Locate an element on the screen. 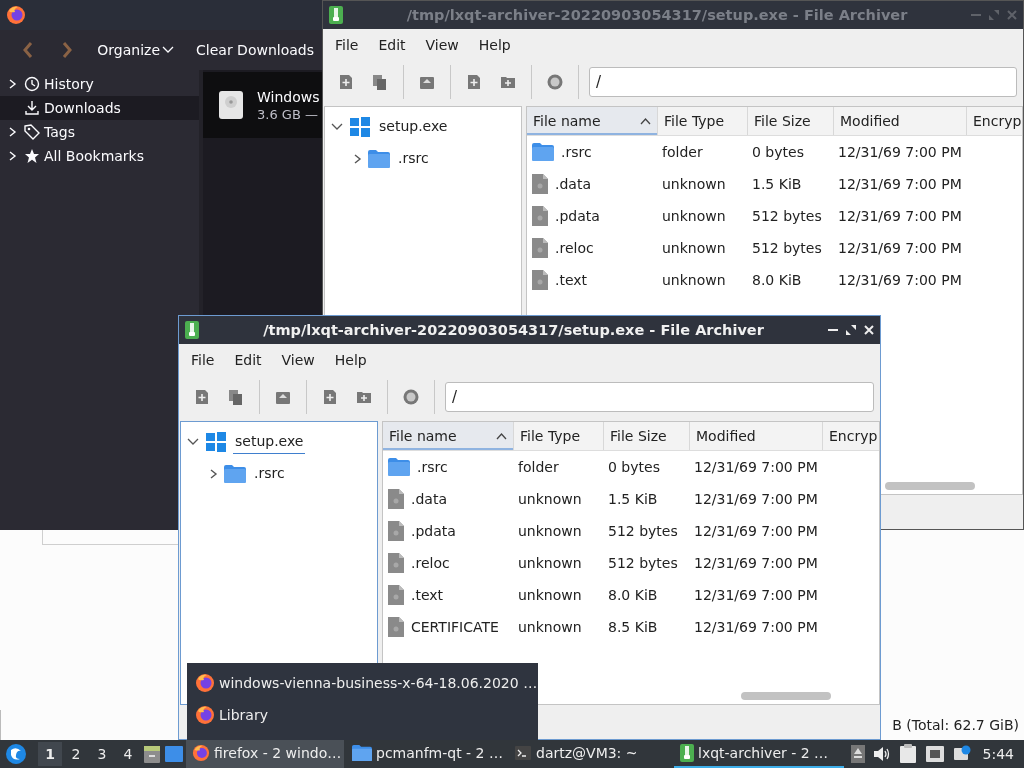 This screenshot has height=768, width=1024. download-item: Windows 3.6 GB — is located at coordinates (262, 105).